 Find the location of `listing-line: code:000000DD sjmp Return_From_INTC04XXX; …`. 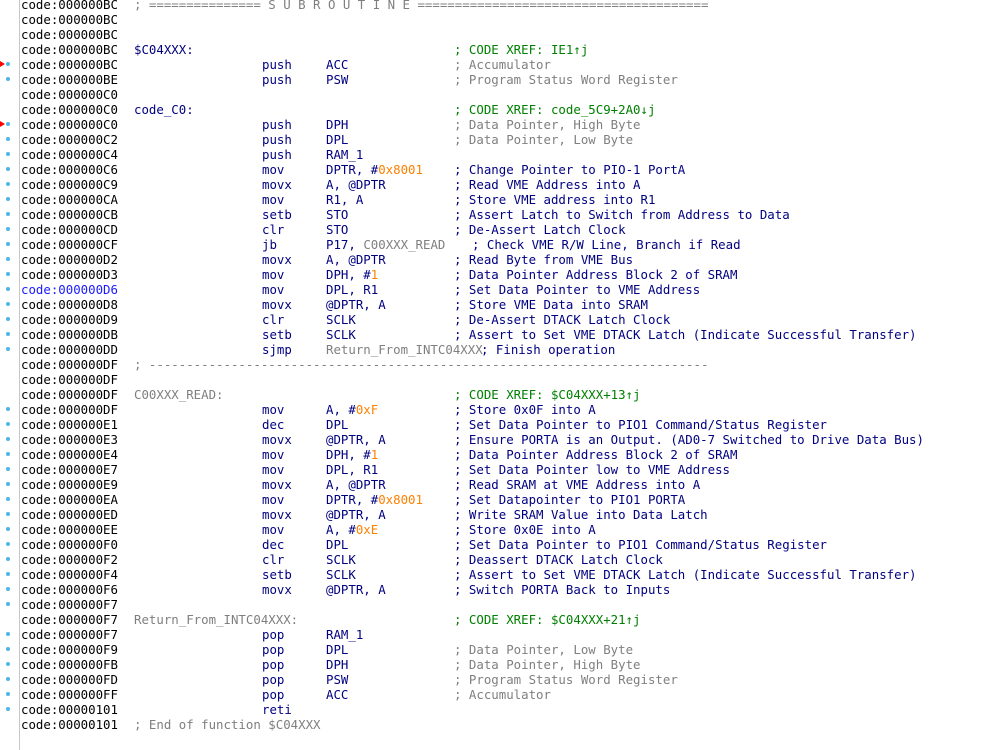

listing-line: code:000000DD sjmp Return_From_INTC04XXX; … is located at coordinates (506, 349).